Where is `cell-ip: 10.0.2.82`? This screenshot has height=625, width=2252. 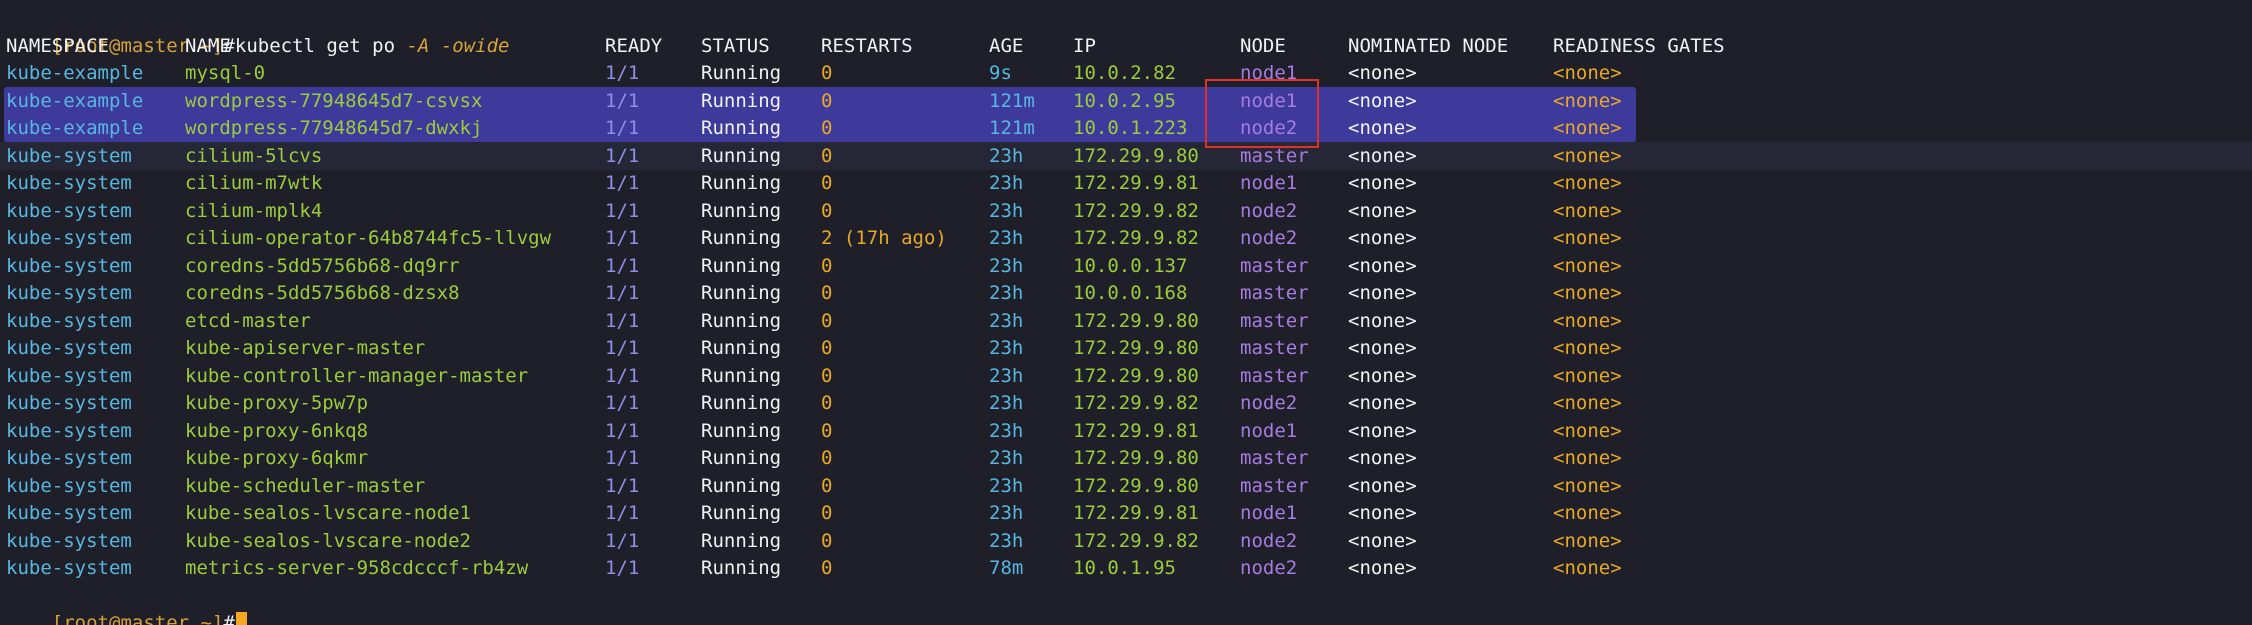
cell-ip: 10.0.2.82 is located at coordinates (1124, 73).